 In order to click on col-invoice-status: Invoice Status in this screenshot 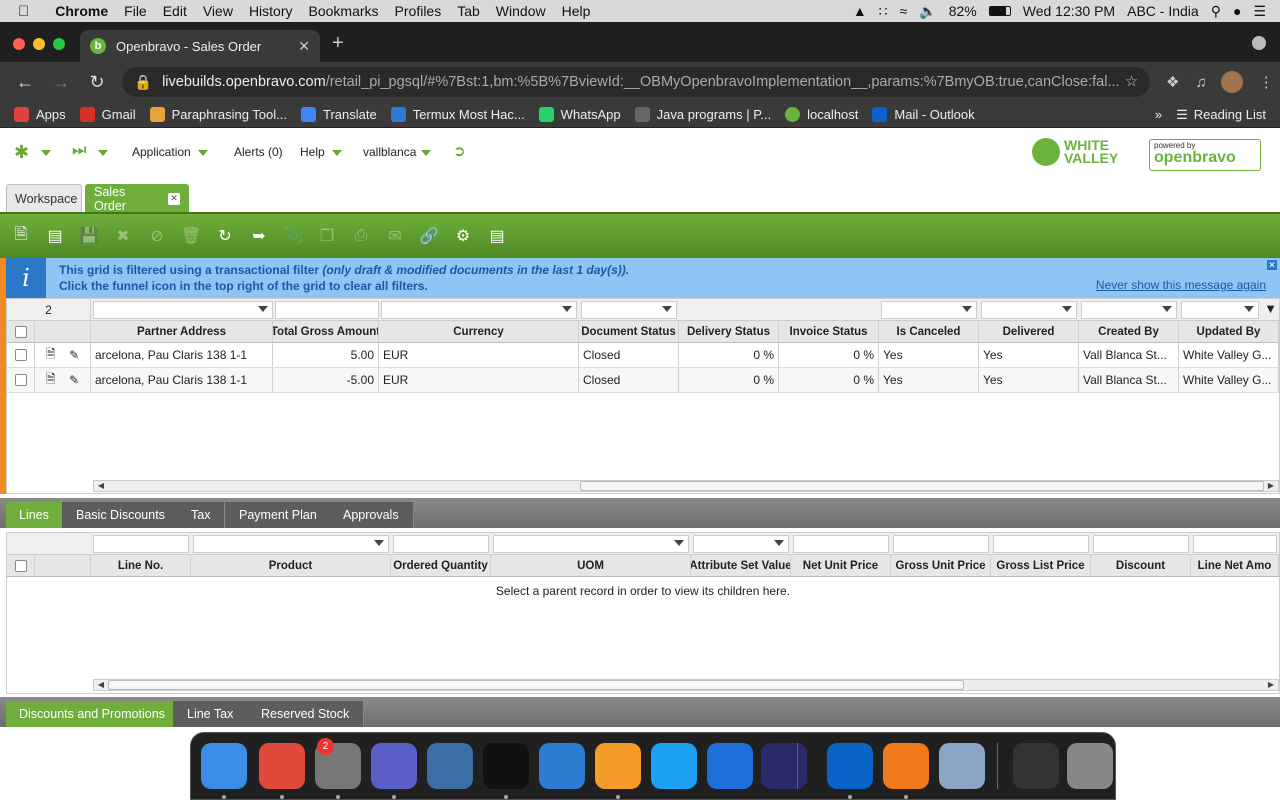, I will do `click(829, 331)`.